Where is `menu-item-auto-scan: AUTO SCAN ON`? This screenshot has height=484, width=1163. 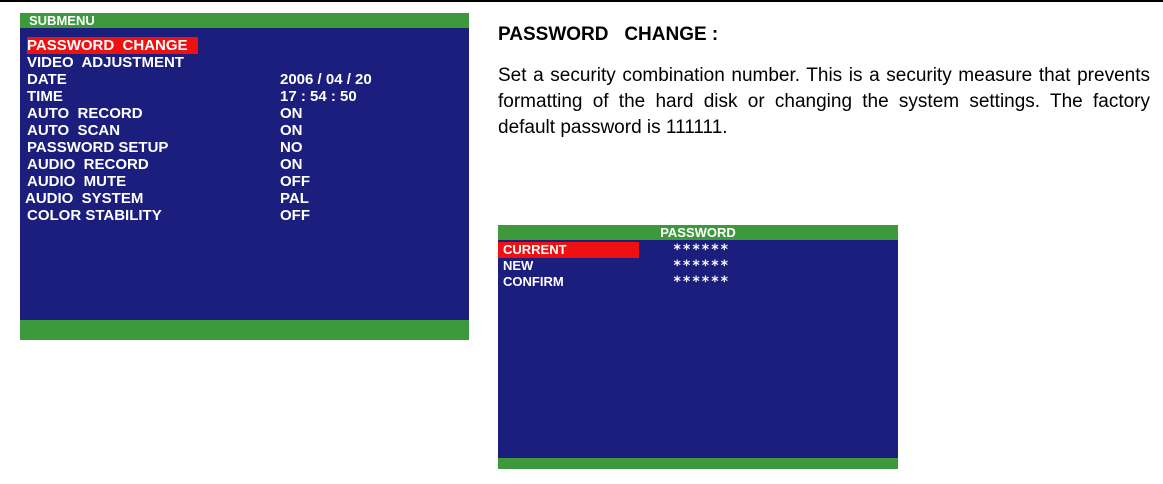
menu-item-auto-scan: AUTO SCAN ON is located at coordinates (244, 130).